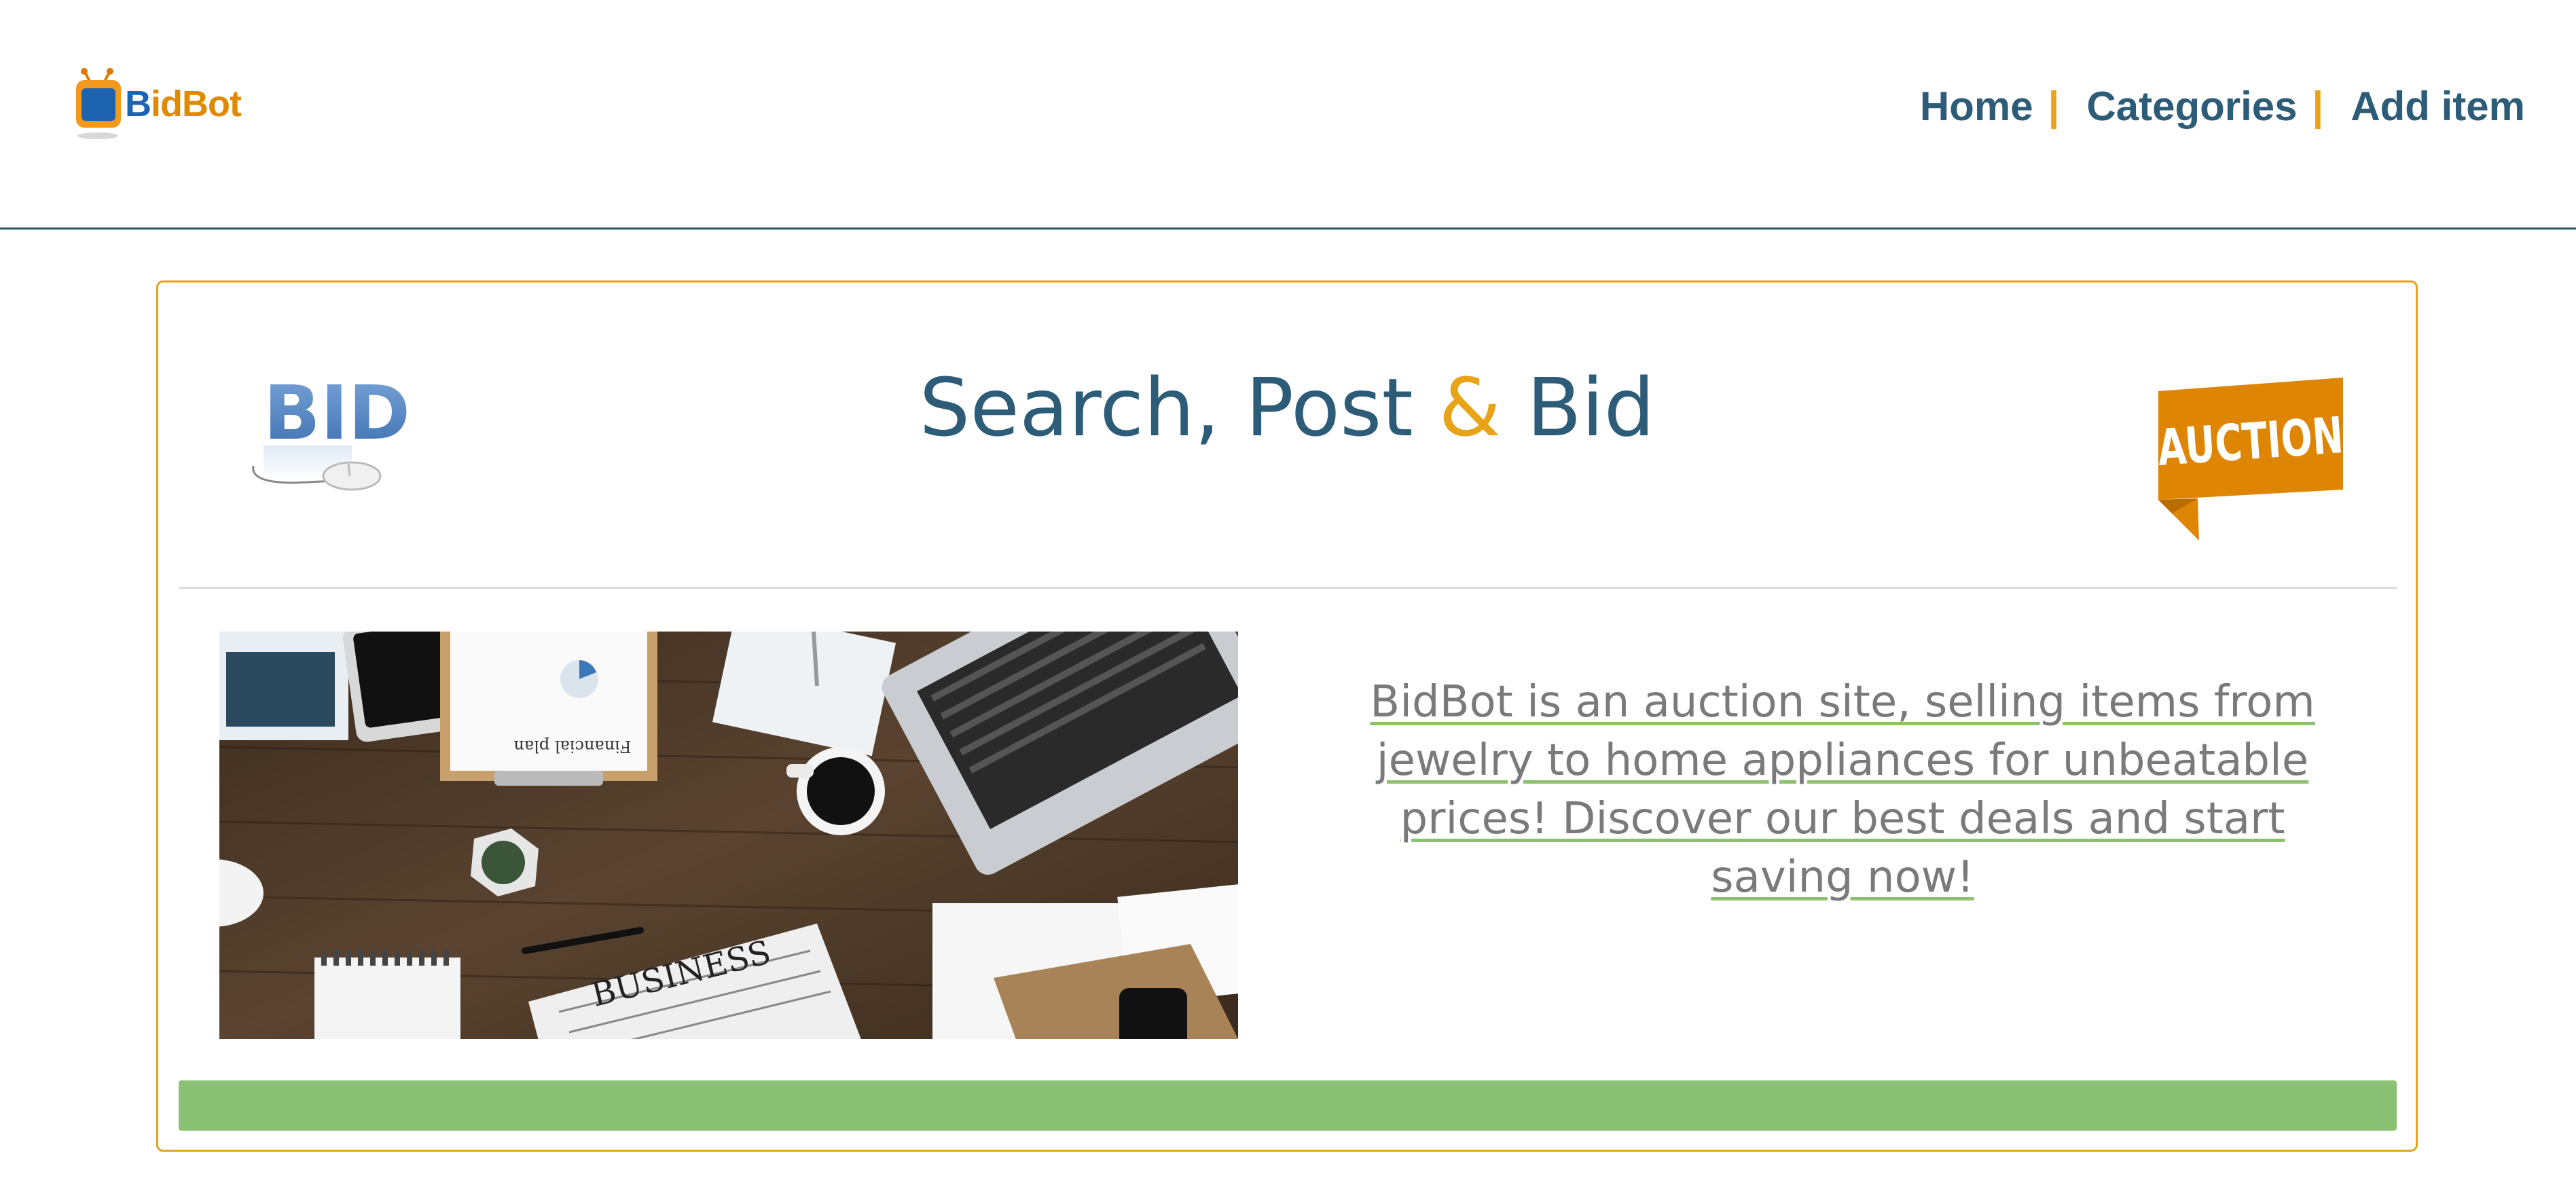  I want to click on hero-title-part1: Search, Post, so click(1179, 407).